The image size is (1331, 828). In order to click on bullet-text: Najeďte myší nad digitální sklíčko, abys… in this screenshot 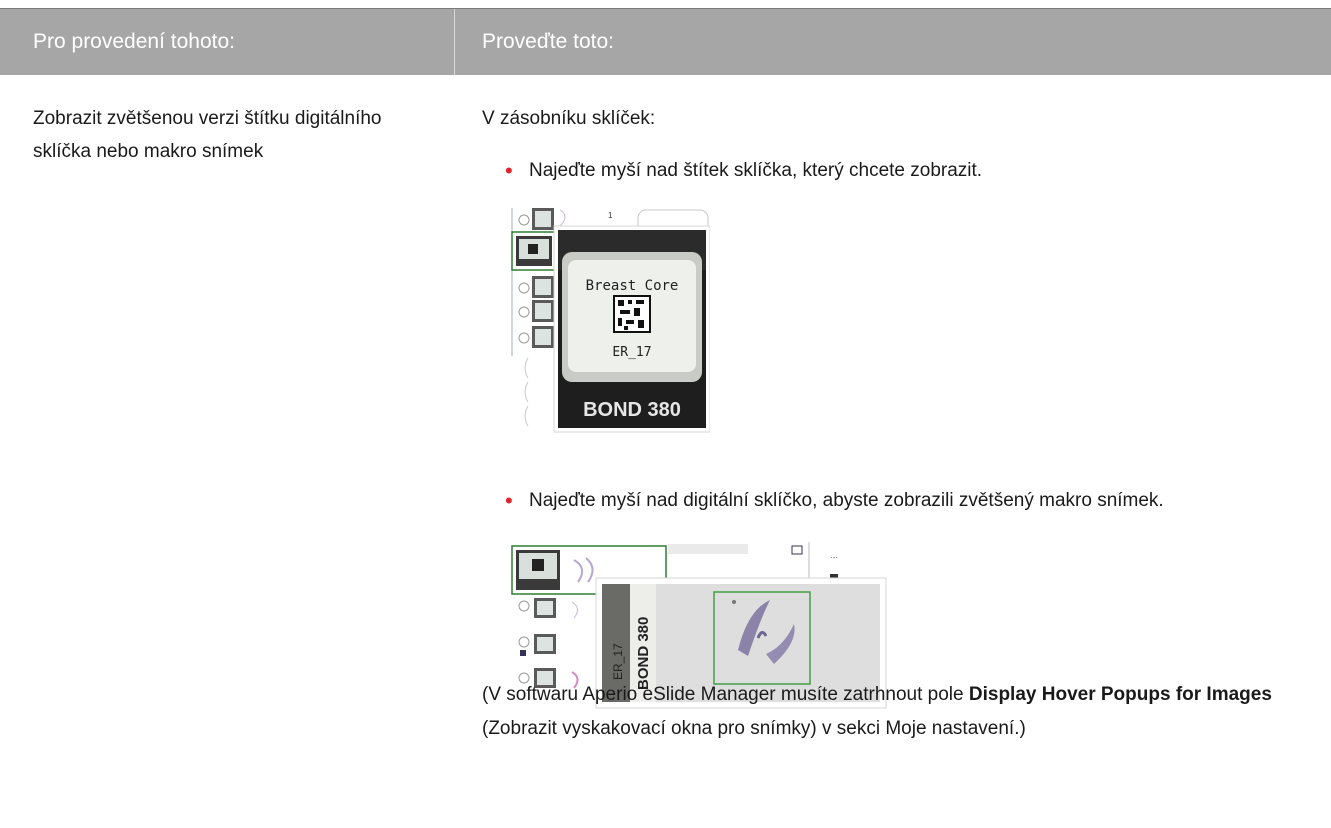, I will do `click(846, 500)`.